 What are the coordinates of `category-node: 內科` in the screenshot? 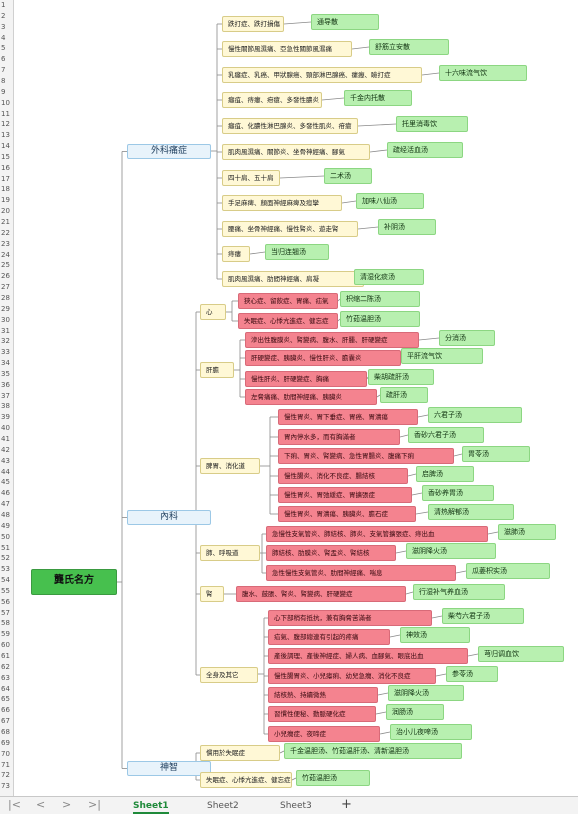 It's located at (169, 517).